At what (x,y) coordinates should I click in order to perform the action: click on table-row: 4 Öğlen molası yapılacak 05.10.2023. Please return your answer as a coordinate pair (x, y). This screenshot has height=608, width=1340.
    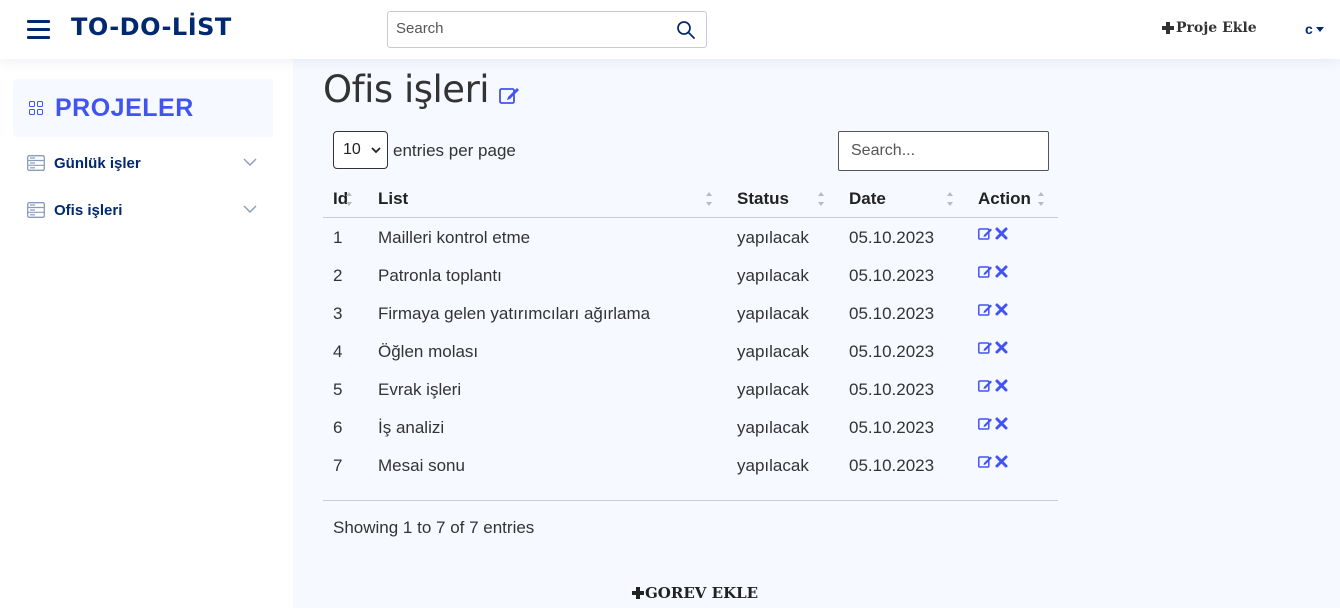
    Looking at the image, I should click on (690, 351).